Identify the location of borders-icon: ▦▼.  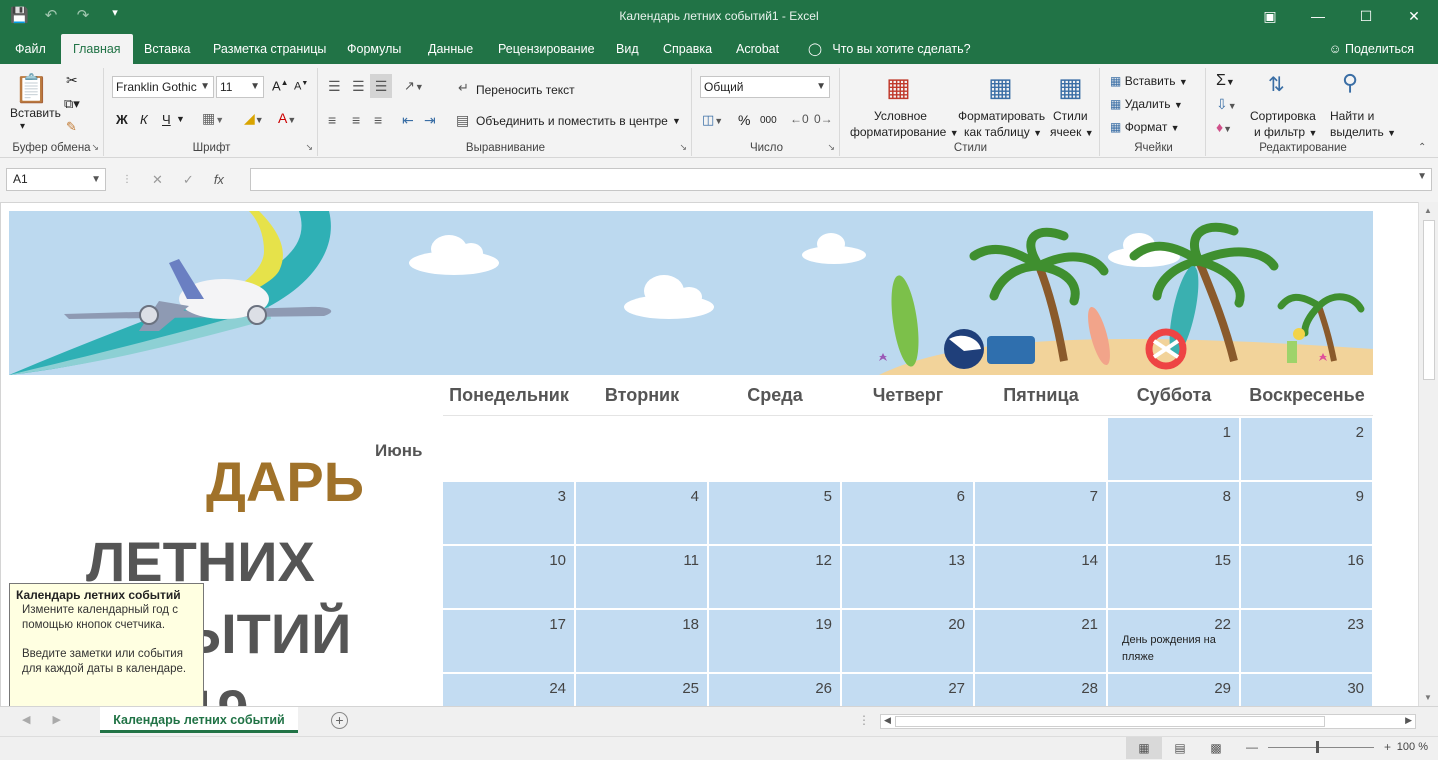
(213, 118).